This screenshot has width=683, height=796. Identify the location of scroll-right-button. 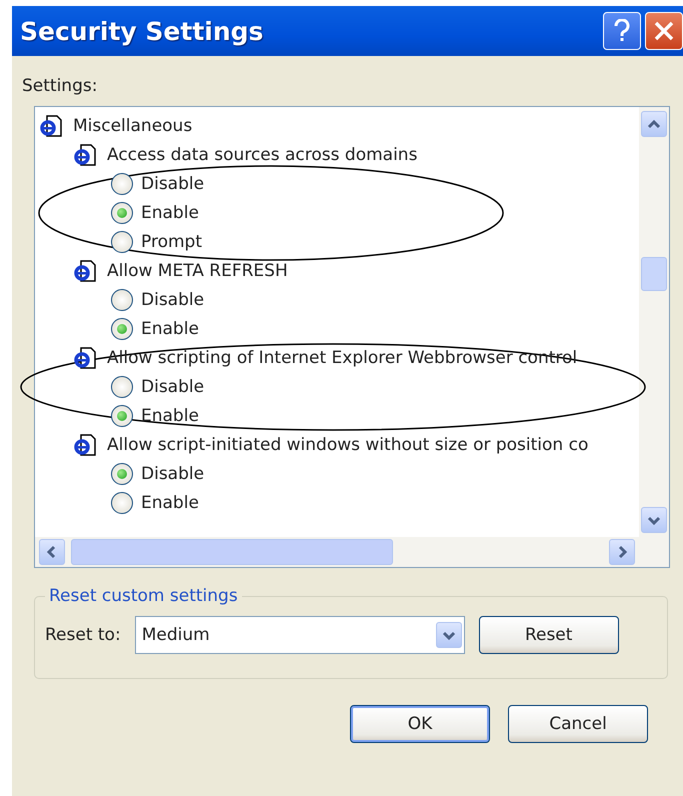
(622, 552).